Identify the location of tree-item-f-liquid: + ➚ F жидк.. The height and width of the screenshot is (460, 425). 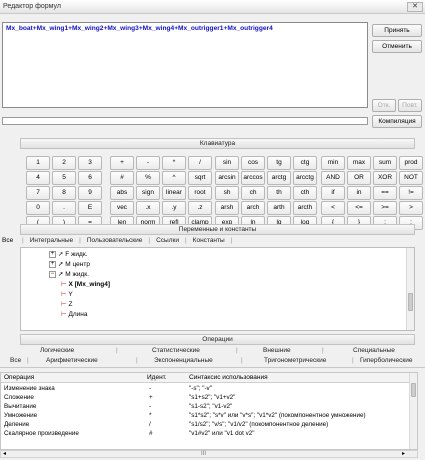
(68, 255).